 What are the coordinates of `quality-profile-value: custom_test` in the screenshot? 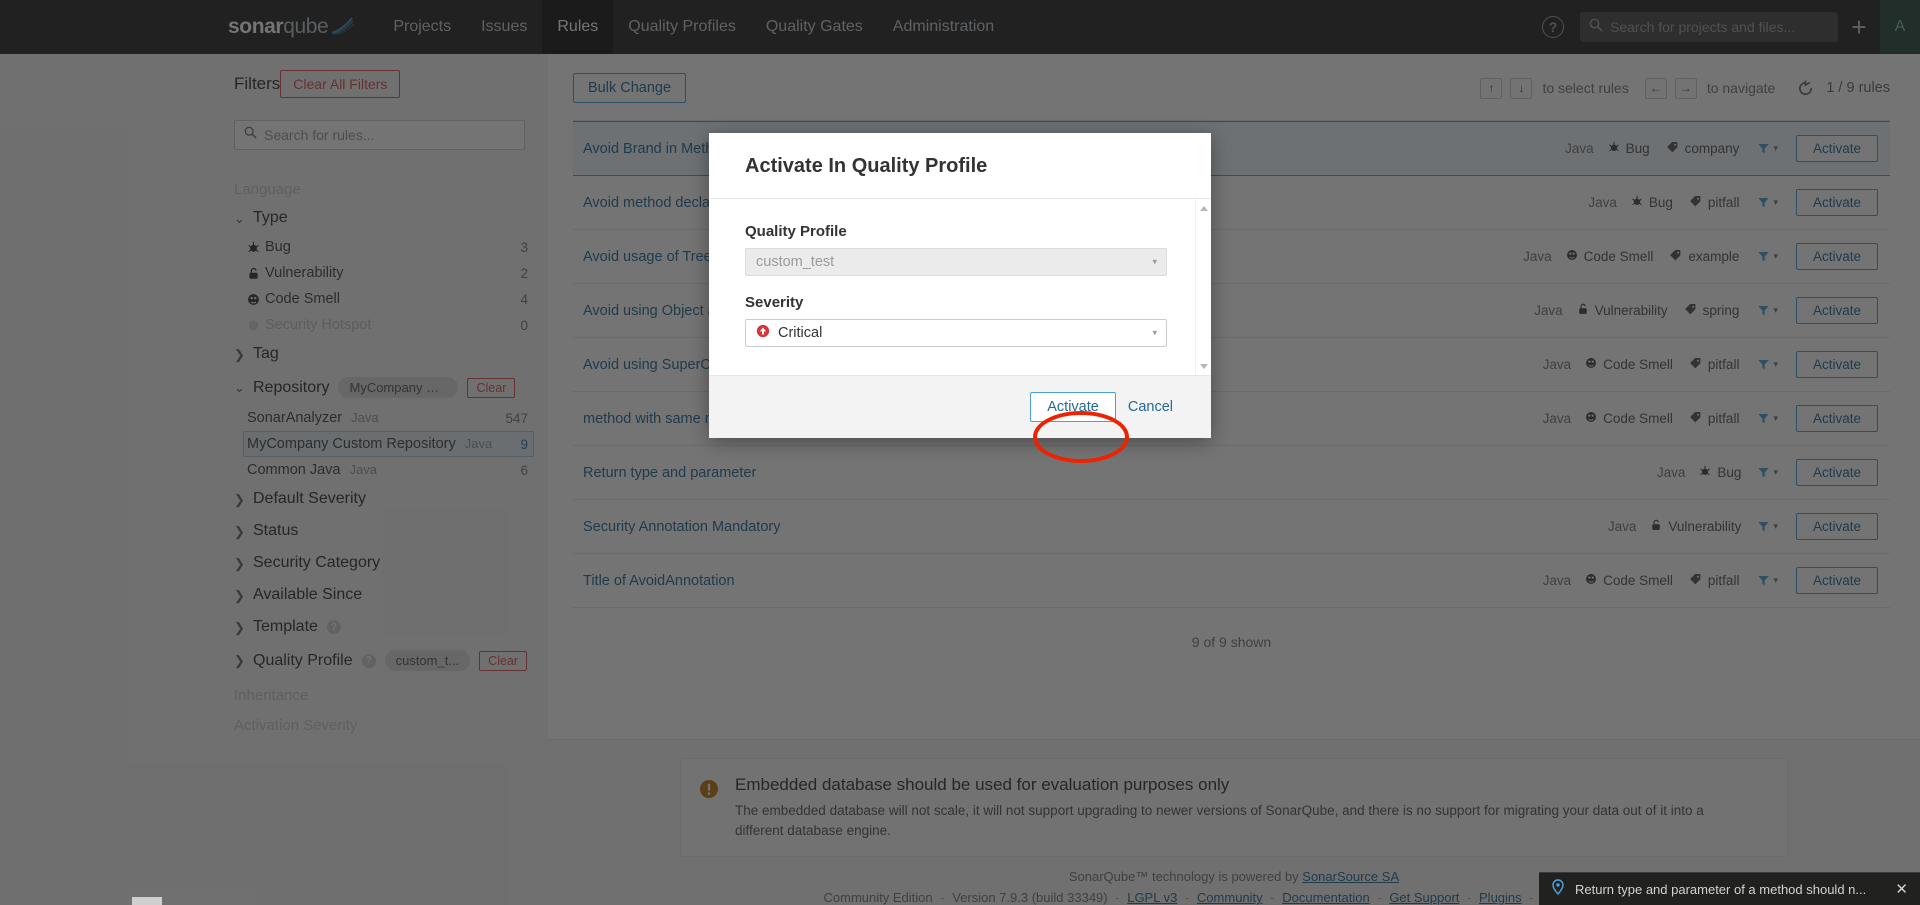 It's located at (795, 262).